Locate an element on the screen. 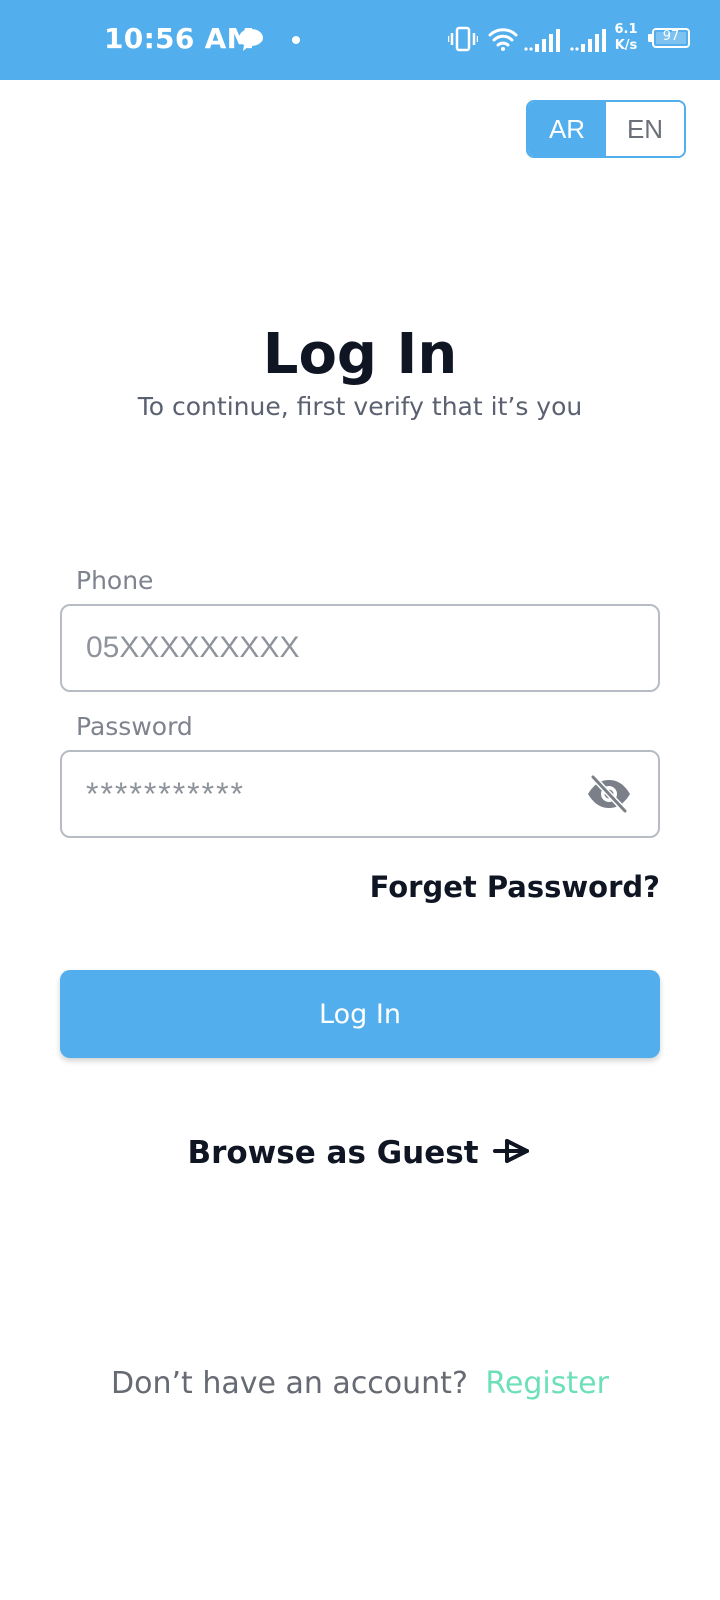 The height and width of the screenshot is (1600, 720). register-row: Don’t have an account? Register is located at coordinates (360, 1383).